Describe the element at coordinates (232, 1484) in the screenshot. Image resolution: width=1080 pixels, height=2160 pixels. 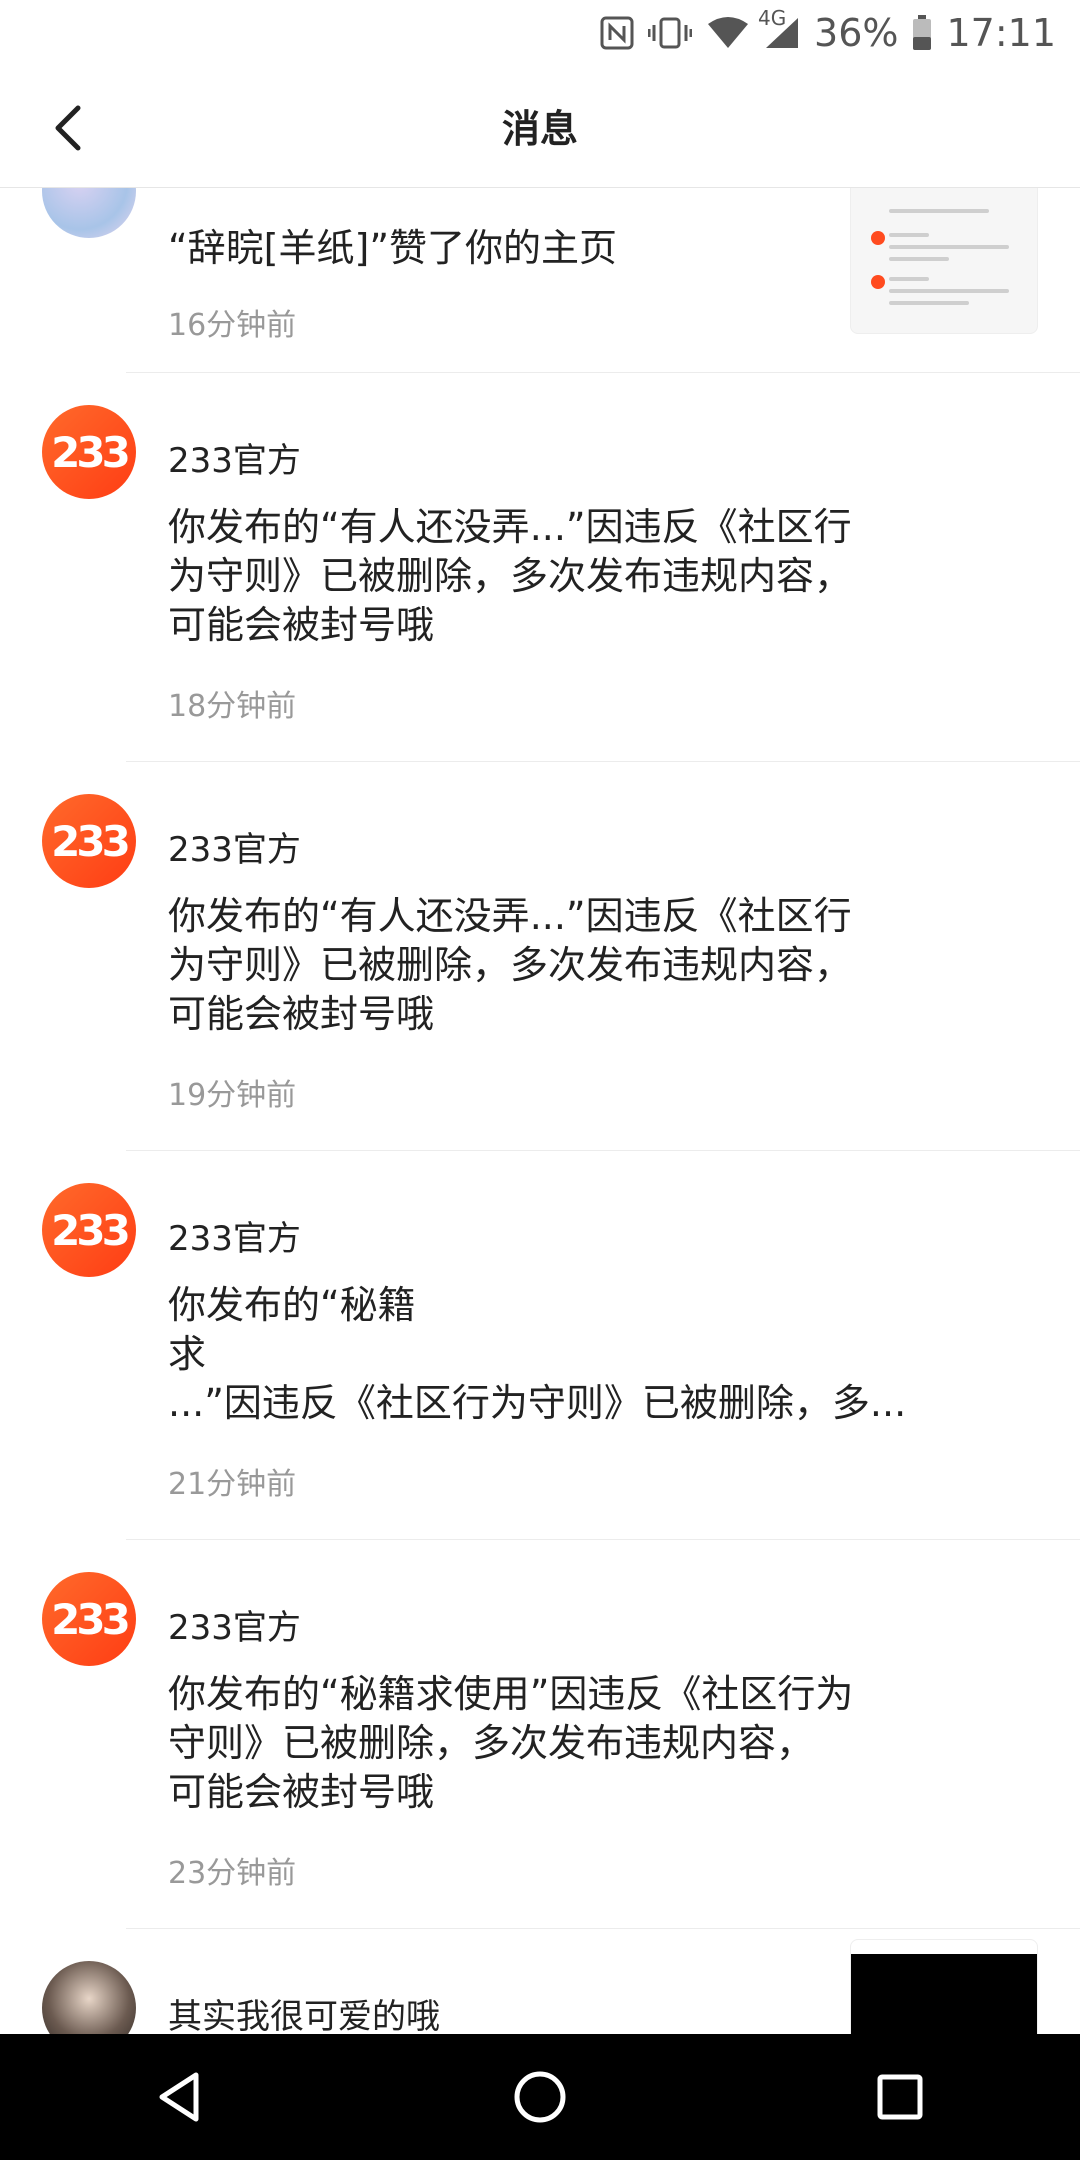
I see `message-time: 21分钟前` at that location.